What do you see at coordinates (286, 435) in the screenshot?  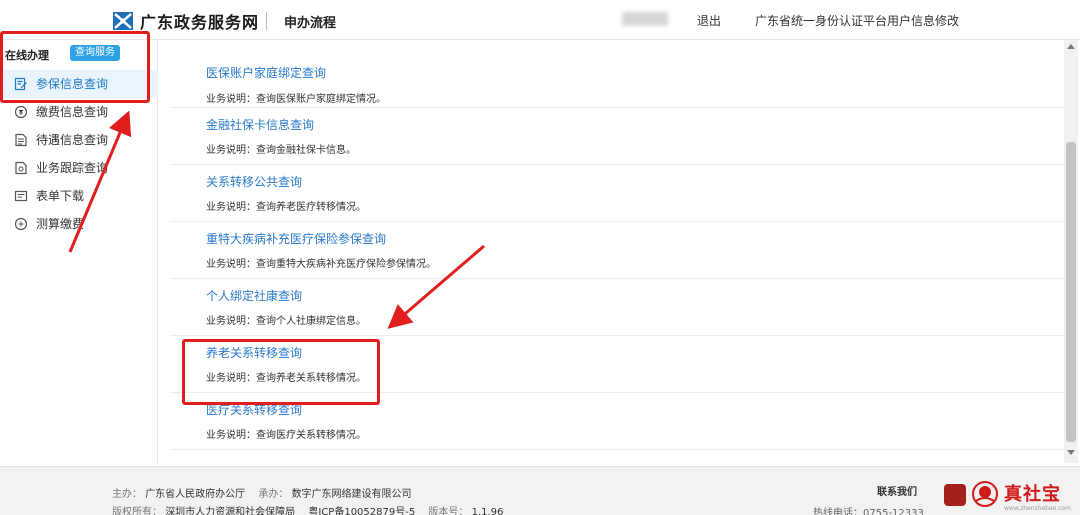 I see `service-desc: 业务说明：查询医疗关系转移情况。` at bounding box center [286, 435].